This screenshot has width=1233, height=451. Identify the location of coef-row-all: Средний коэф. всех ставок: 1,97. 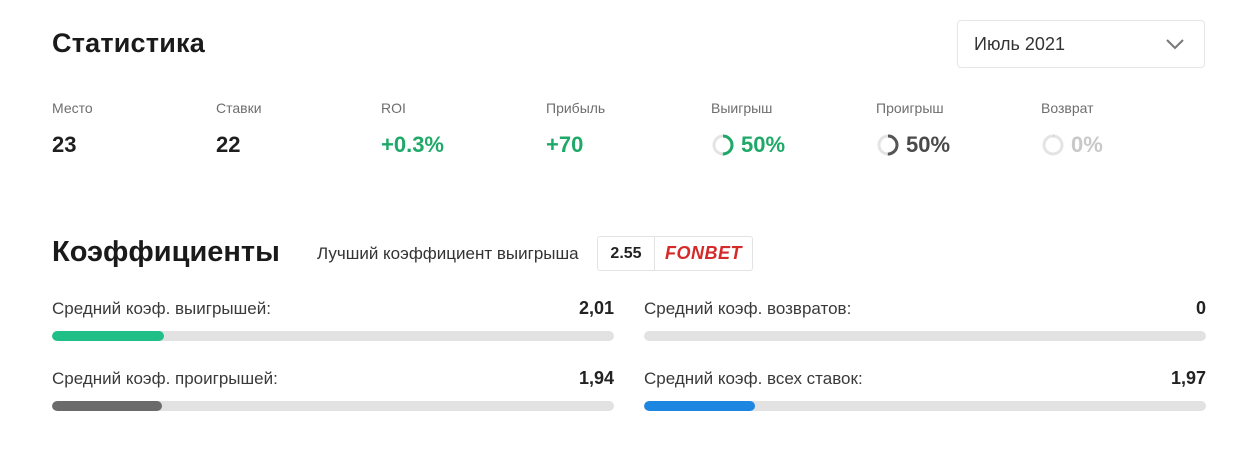
(925, 389).